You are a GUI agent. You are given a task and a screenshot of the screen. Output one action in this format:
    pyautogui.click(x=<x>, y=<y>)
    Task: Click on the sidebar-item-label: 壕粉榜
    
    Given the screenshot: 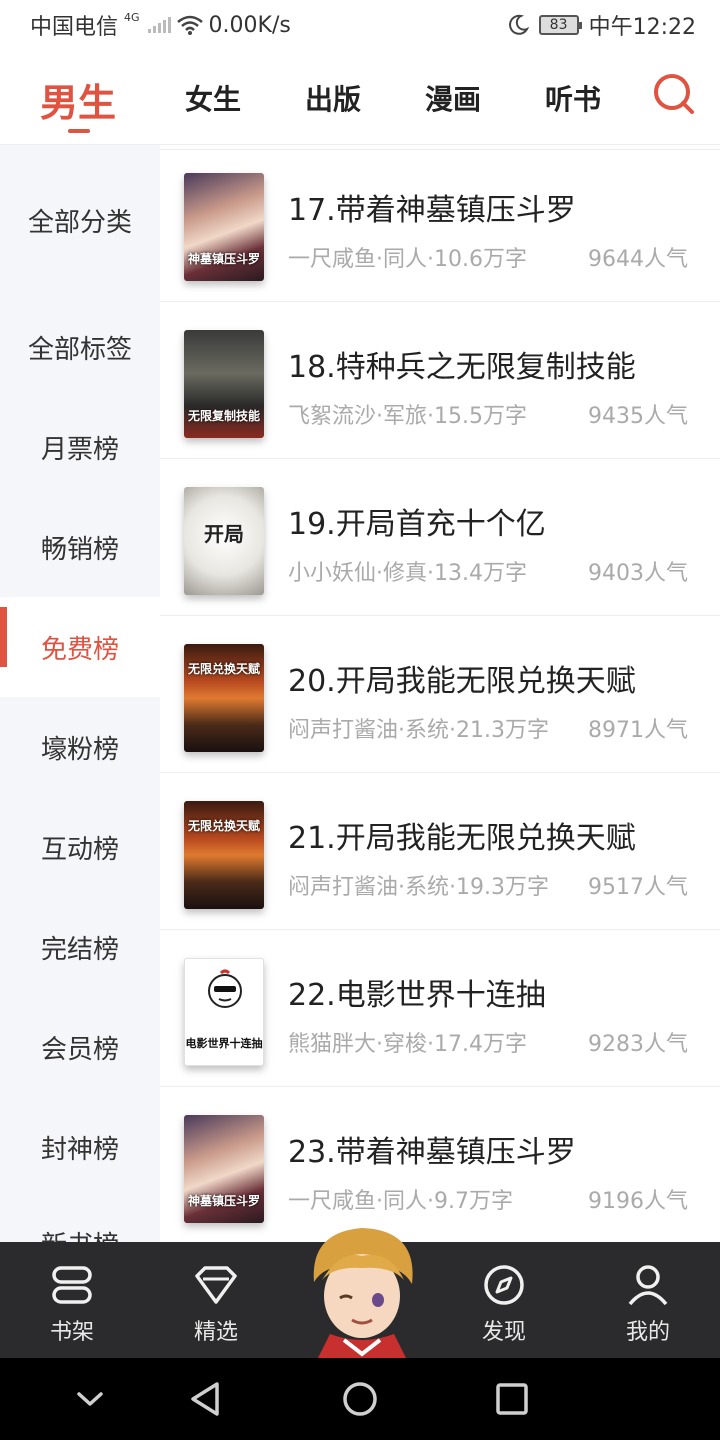 What is the action you would take?
    pyautogui.click(x=79, y=749)
    